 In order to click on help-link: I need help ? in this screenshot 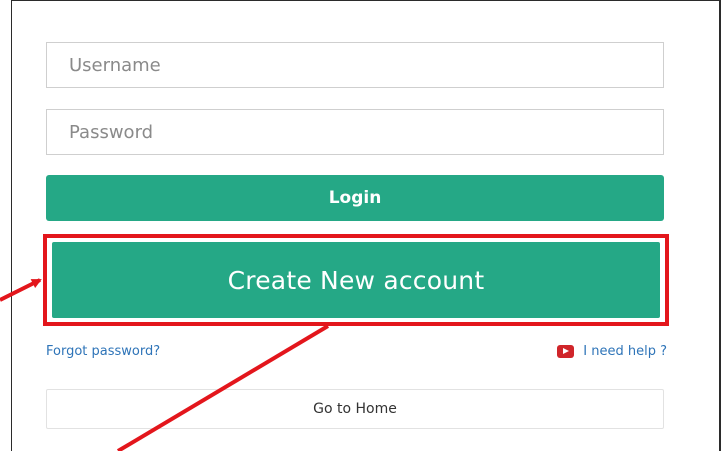, I will do `click(612, 351)`.